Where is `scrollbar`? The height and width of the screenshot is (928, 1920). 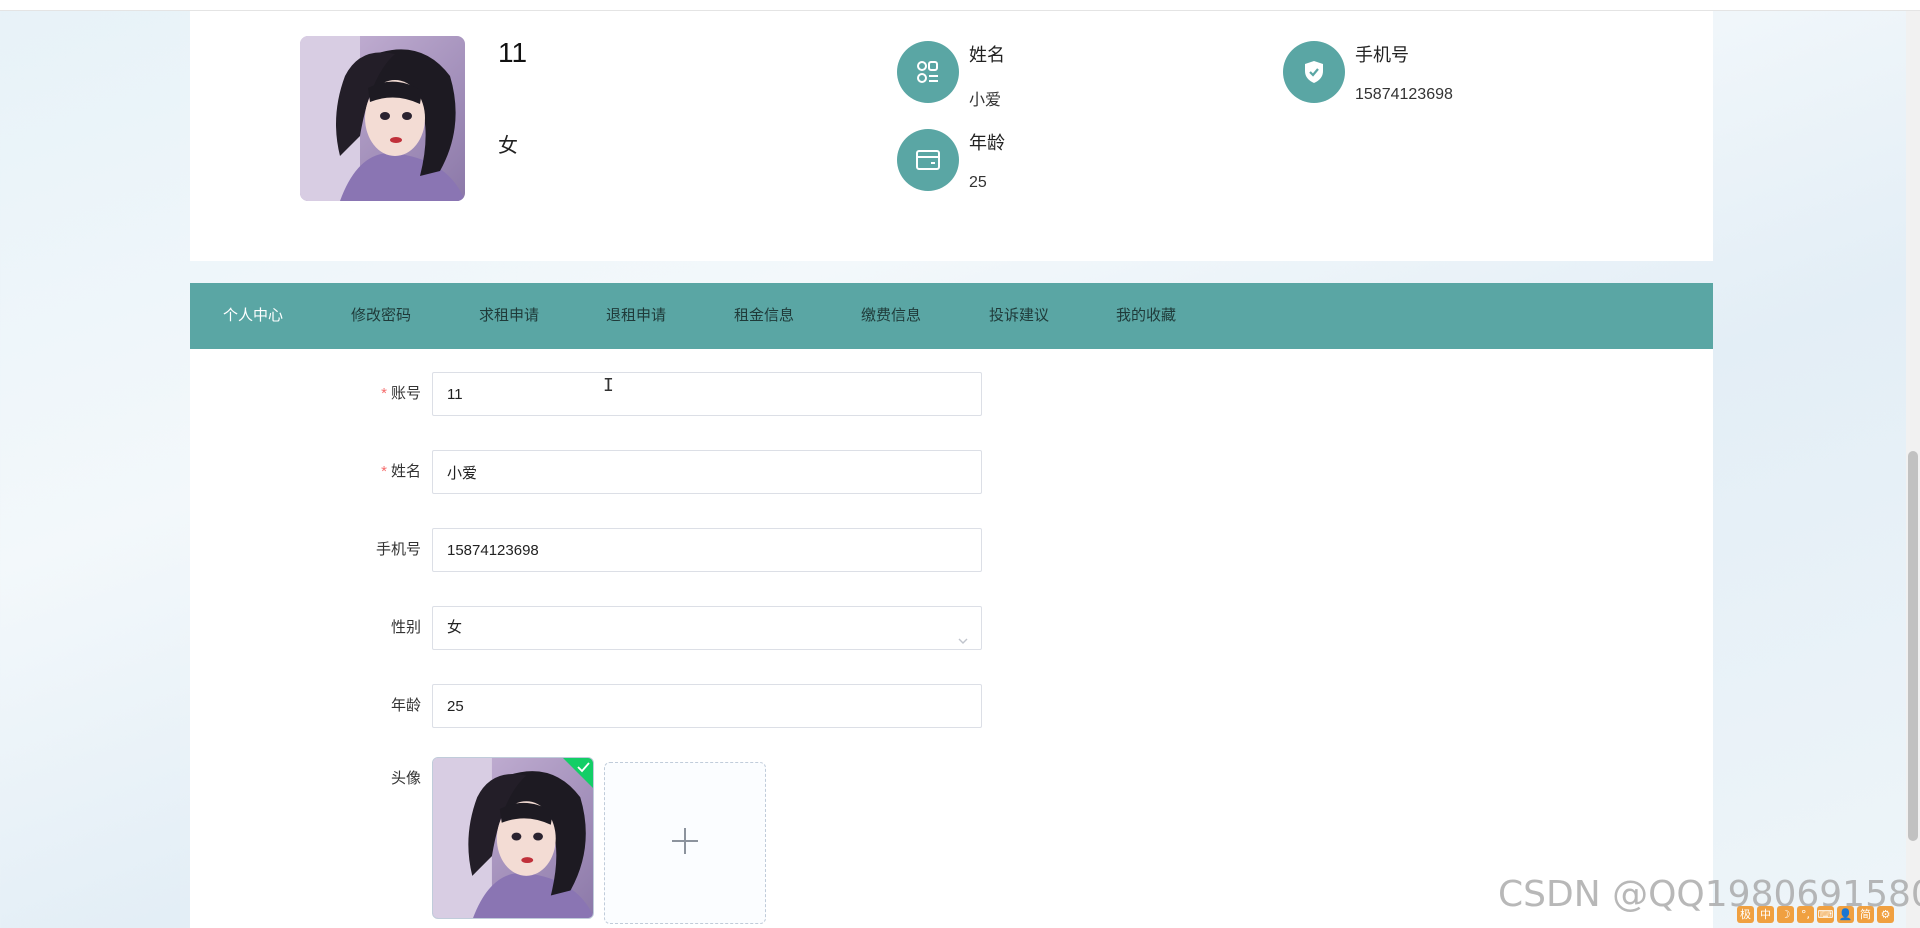 scrollbar is located at coordinates (1913, 469).